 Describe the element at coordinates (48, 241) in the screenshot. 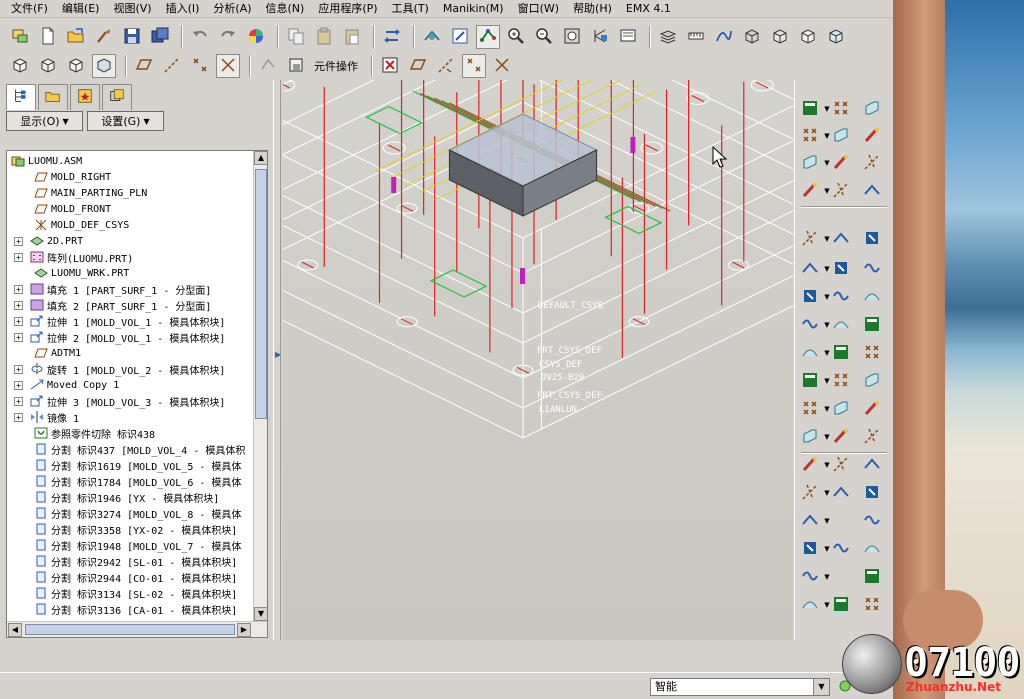

I see `tree-item: +2D.PRT` at that location.